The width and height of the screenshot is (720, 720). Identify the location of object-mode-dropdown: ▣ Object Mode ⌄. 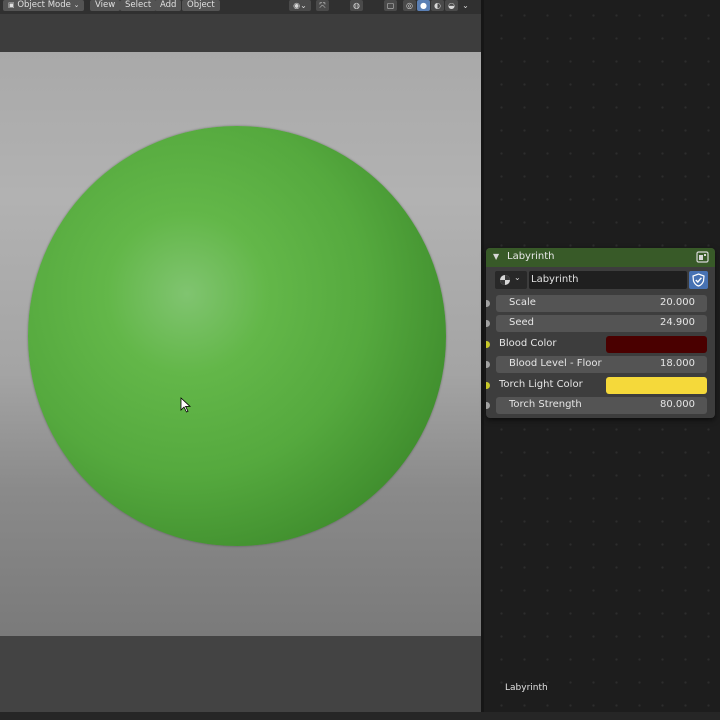
(44, 5).